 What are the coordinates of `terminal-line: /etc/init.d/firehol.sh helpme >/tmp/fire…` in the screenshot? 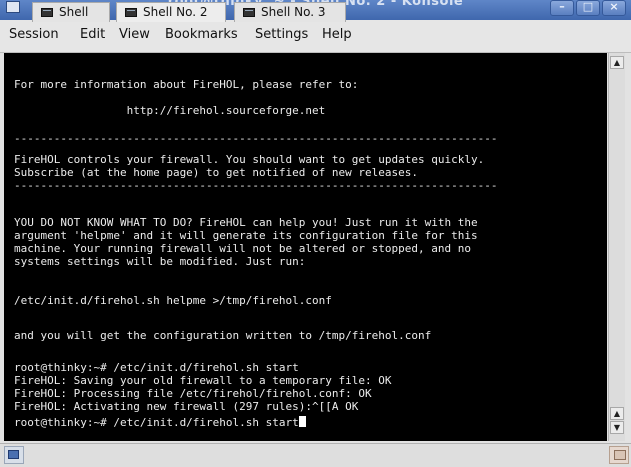 It's located at (173, 300).